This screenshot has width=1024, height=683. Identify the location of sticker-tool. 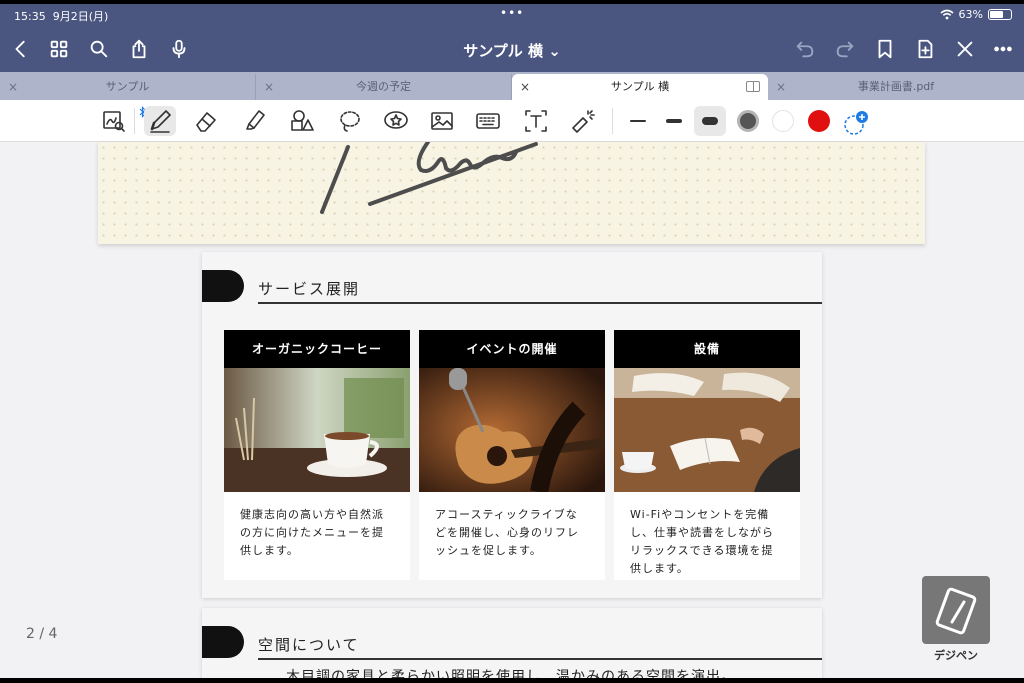
(396, 121).